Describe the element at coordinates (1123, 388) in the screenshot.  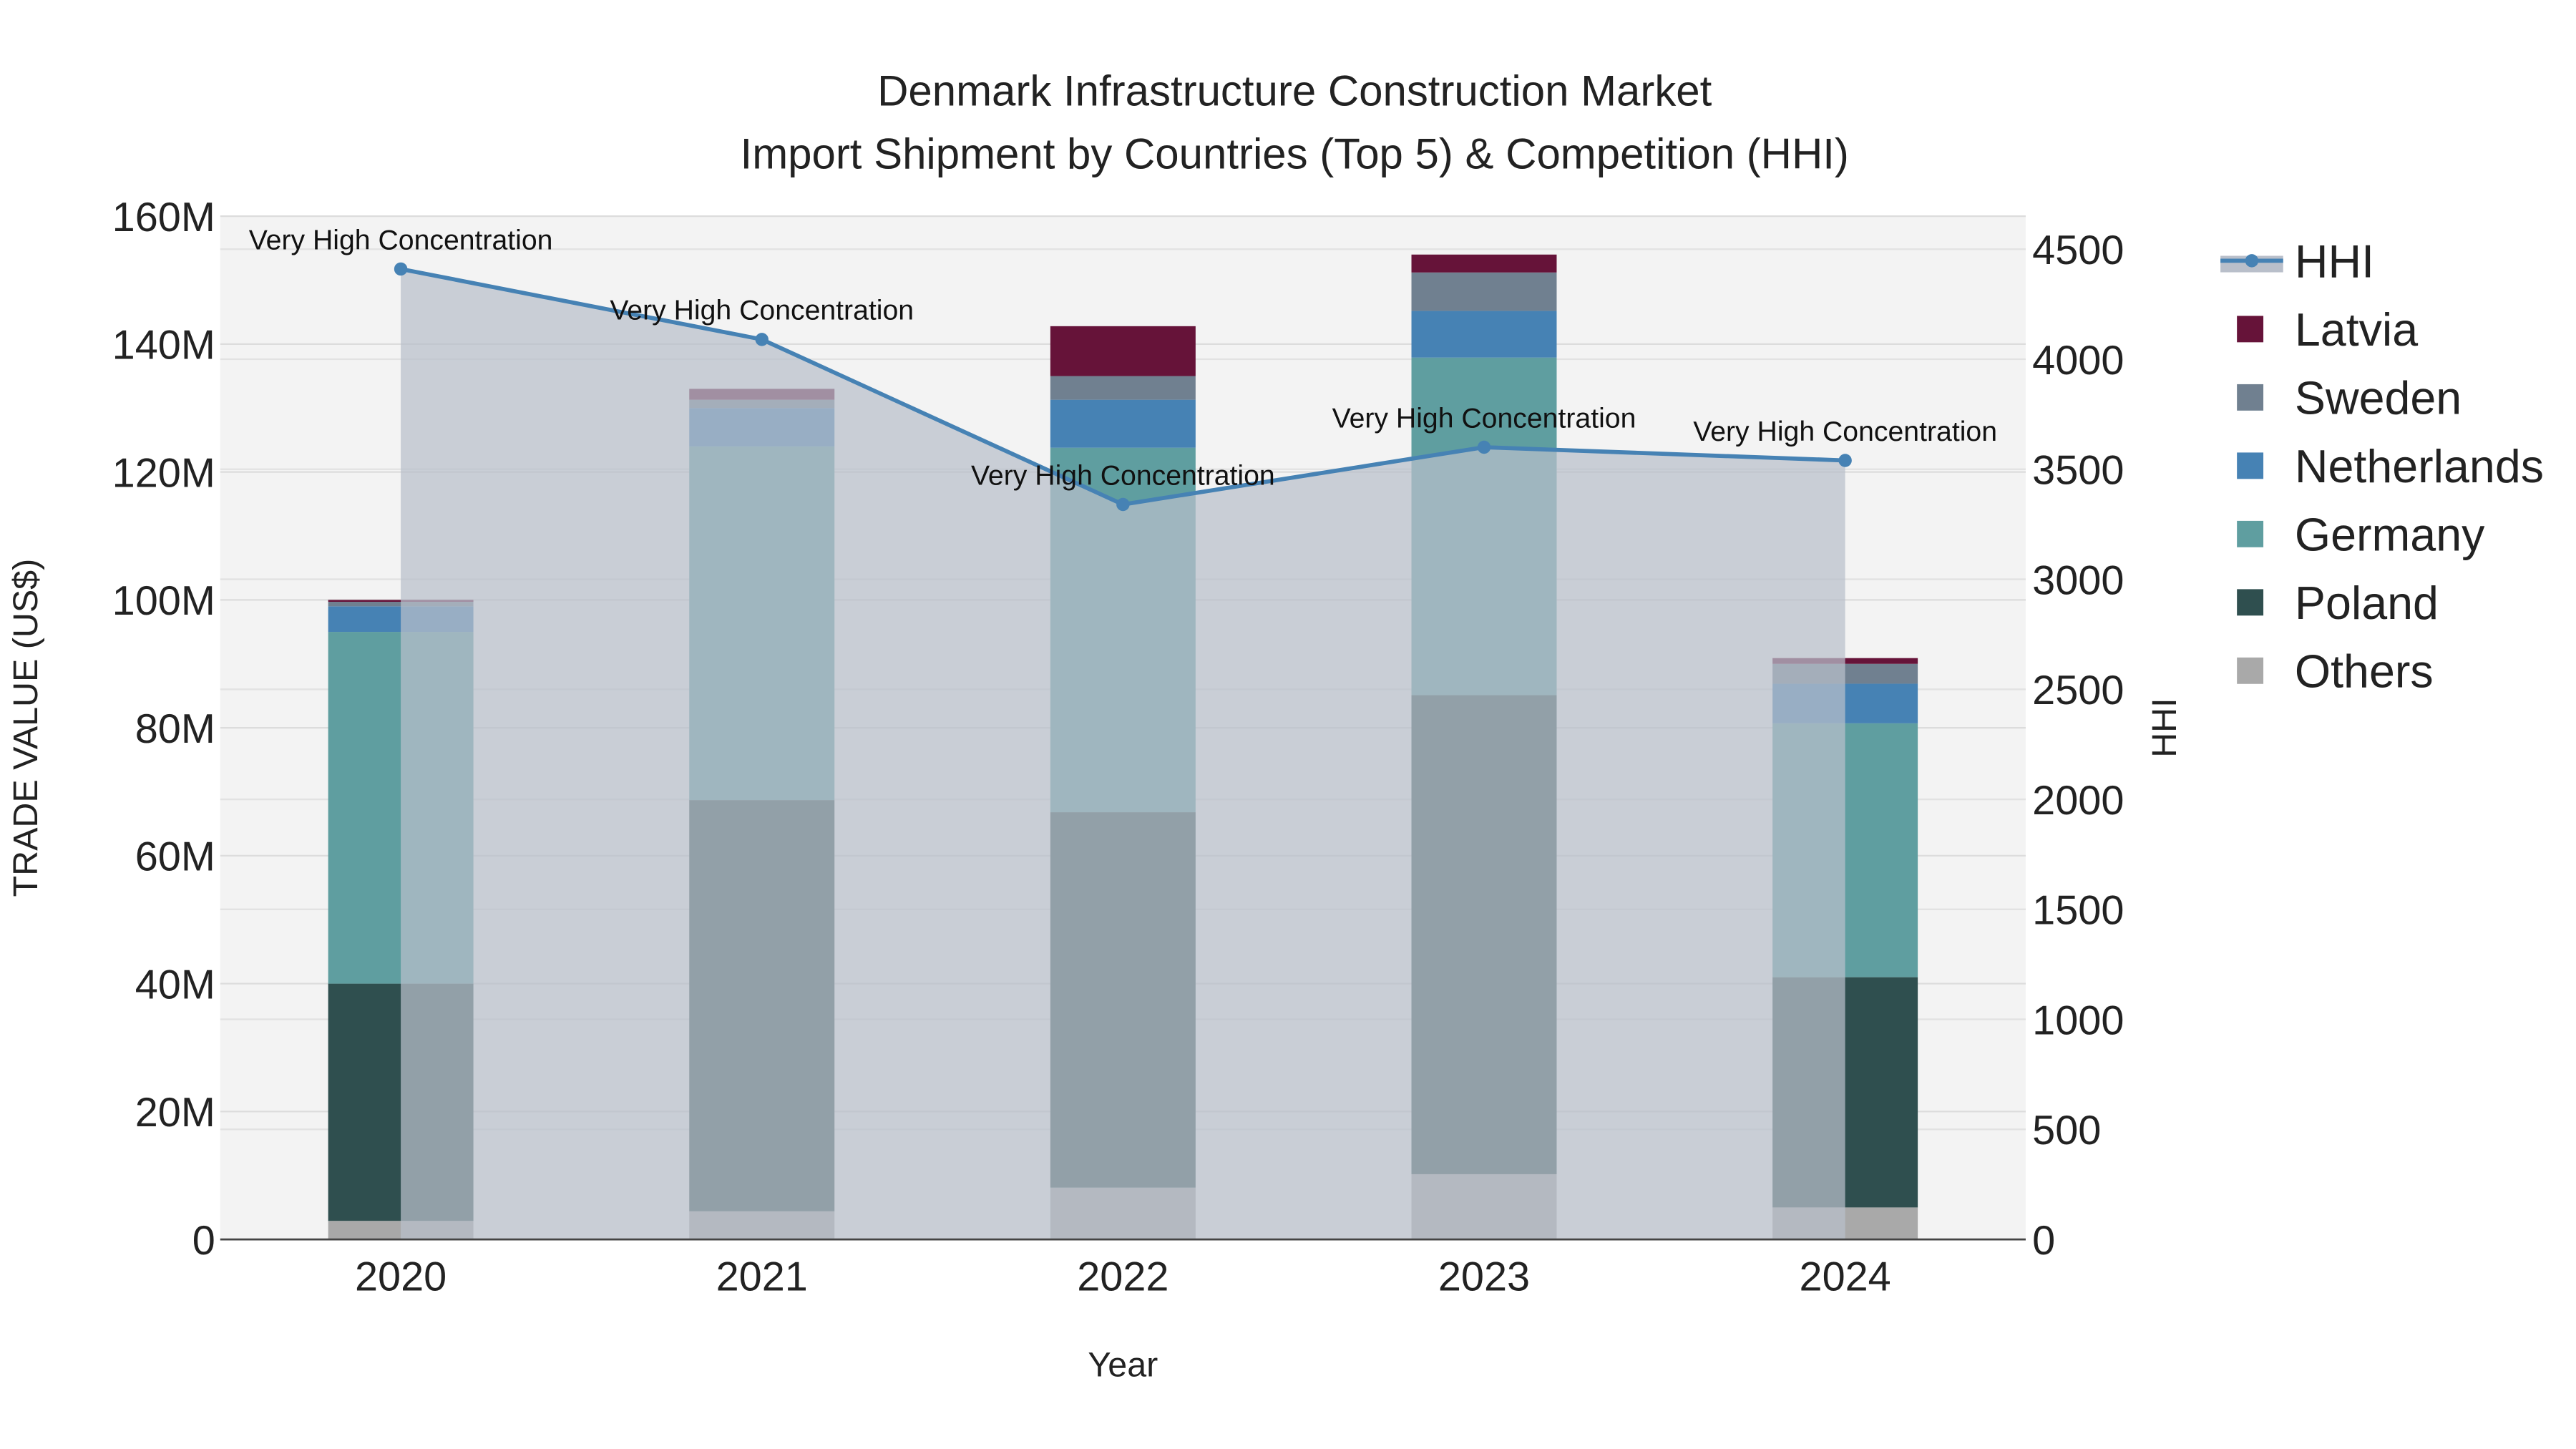
I see `bar-sweden-2022` at that location.